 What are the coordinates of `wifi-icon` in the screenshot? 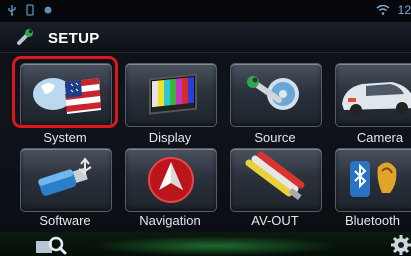 It's located at (383, 10).